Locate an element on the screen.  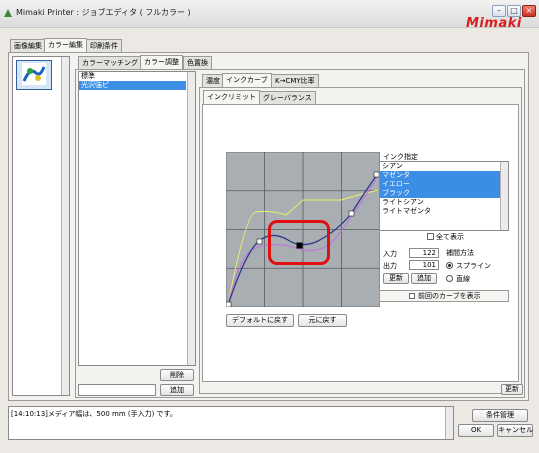
profile-list: 標準 光沢強ピ is located at coordinates (137, 218).